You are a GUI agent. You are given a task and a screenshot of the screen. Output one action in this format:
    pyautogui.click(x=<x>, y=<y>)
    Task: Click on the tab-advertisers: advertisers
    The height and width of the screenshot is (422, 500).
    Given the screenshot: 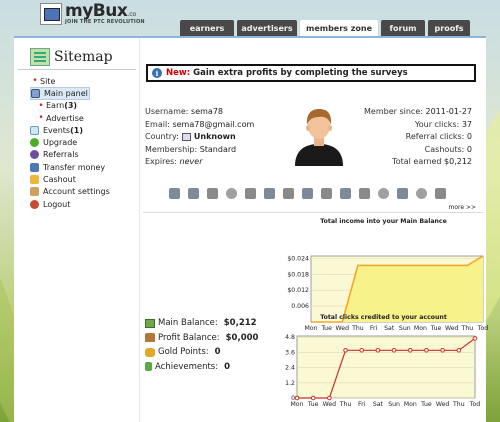 What is the action you would take?
    pyautogui.click(x=267, y=28)
    